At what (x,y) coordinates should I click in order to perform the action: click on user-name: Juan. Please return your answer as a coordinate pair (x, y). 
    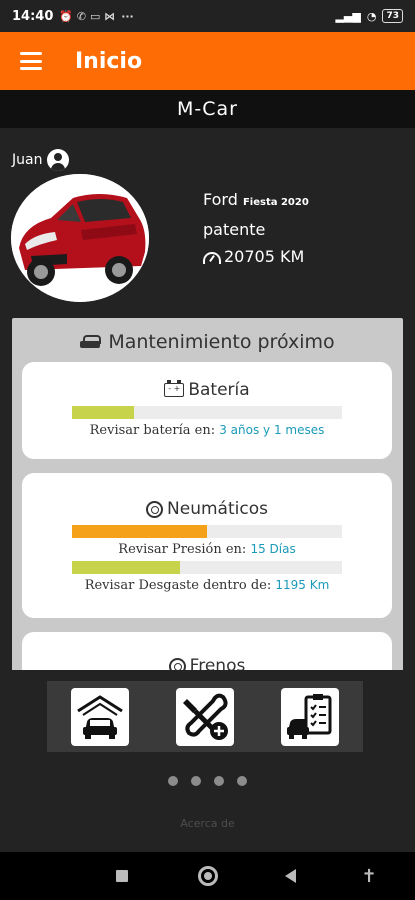
    Looking at the image, I should click on (27, 160).